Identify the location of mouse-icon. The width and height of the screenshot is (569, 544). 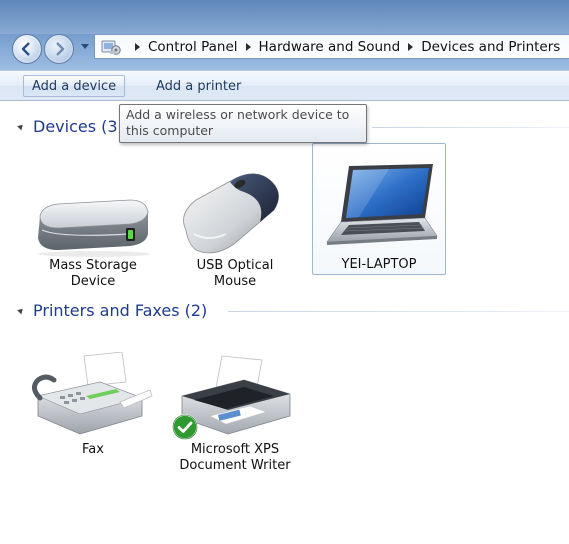
(231, 213).